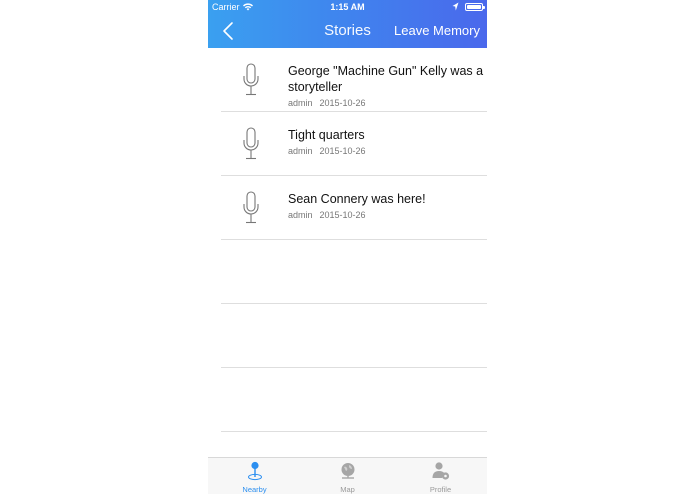  I want to click on story-title: Sean Connery was here!, so click(357, 199).